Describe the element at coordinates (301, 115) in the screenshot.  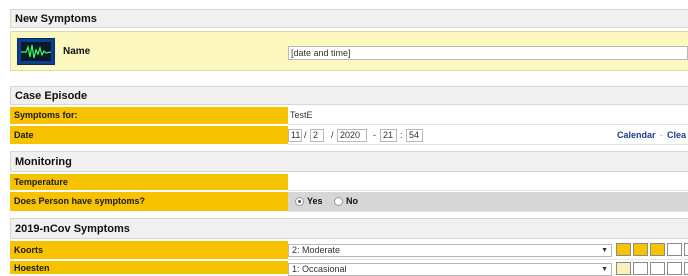
I see `symptoms-for-value: TestE` at that location.